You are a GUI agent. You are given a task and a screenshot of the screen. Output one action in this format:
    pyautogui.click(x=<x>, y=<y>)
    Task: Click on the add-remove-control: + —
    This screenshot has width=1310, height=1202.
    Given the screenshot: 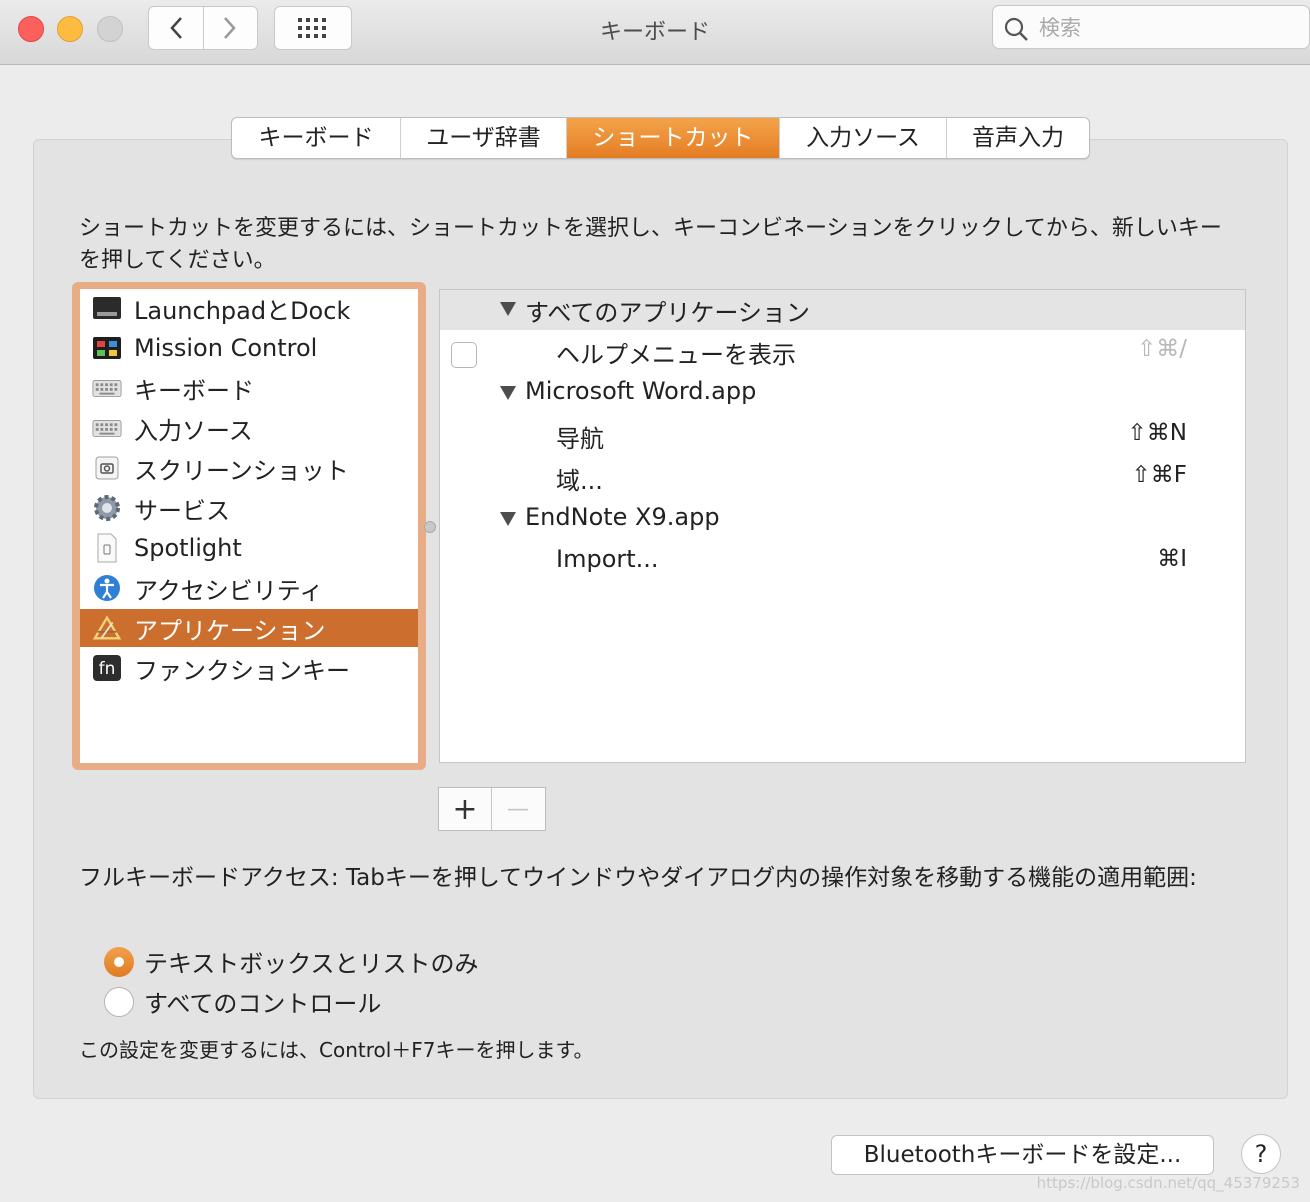 What is the action you would take?
    pyautogui.click(x=492, y=809)
    